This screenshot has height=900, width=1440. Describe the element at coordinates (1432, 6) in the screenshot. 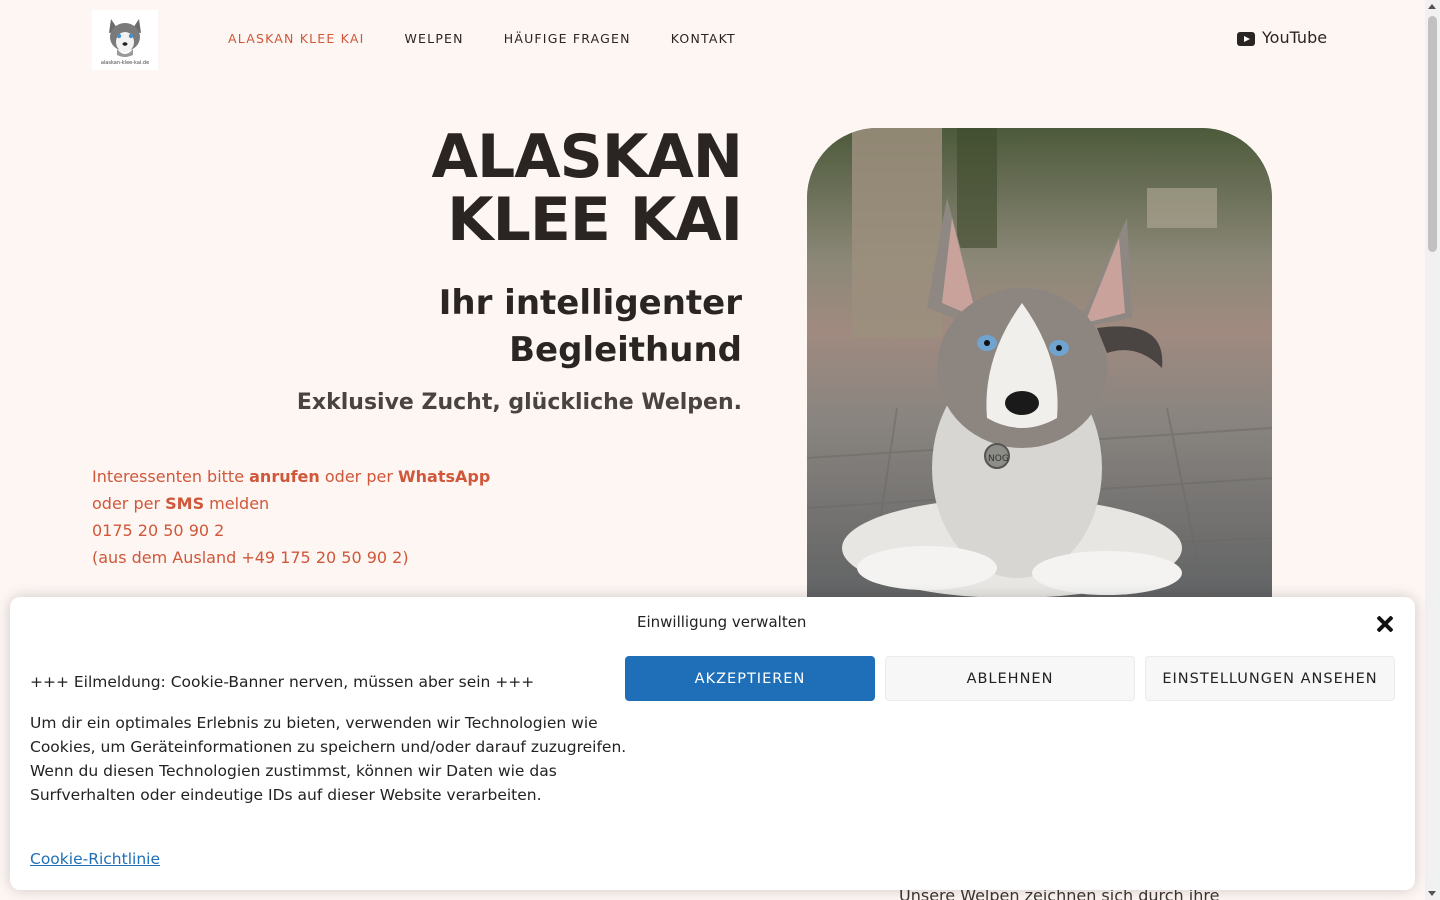

I see `scroll-up-arrow-icon` at that location.